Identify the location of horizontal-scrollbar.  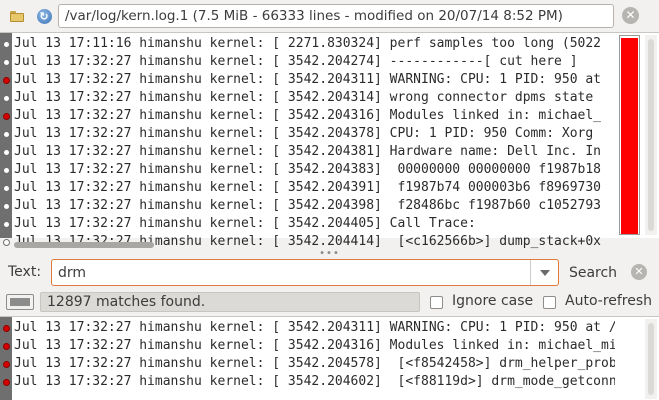
(316, 245).